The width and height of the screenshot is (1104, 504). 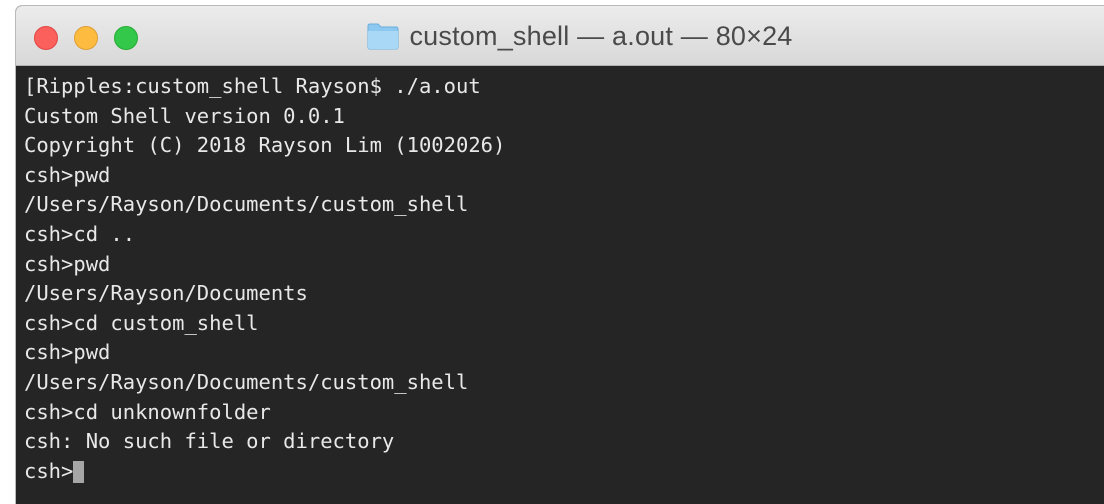 What do you see at coordinates (79, 471) in the screenshot?
I see `text-cursor` at bounding box center [79, 471].